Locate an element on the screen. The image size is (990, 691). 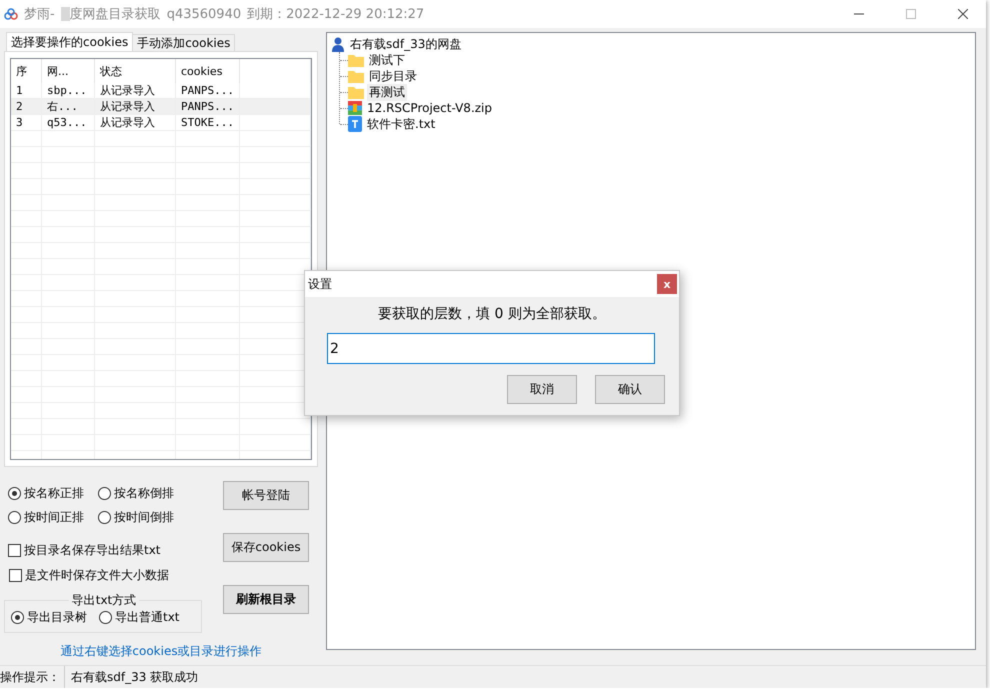
option-checkbox: 是文件时保存文件大小数据 is located at coordinates (113, 575).